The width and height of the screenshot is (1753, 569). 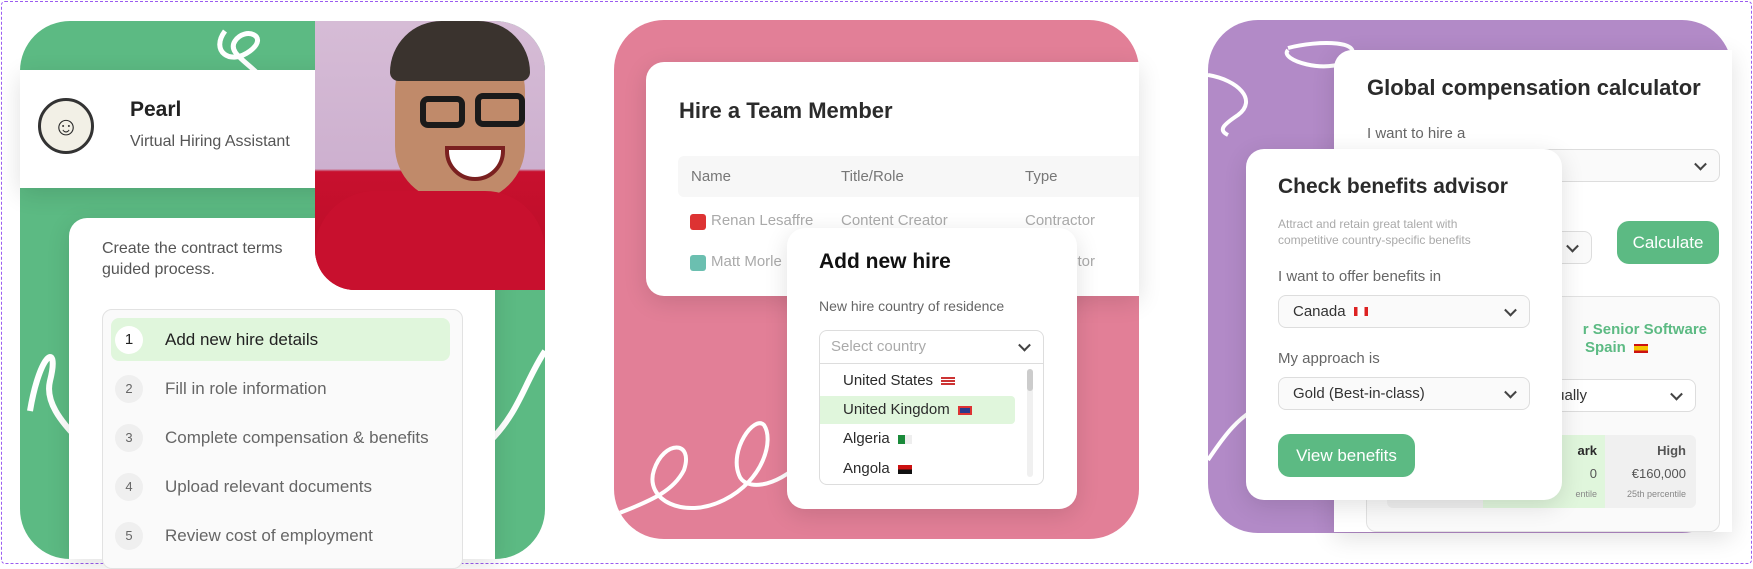 What do you see at coordinates (872, 176) in the screenshot?
I see `column-title-role: Title/Role` at bounding box center [872, 176].